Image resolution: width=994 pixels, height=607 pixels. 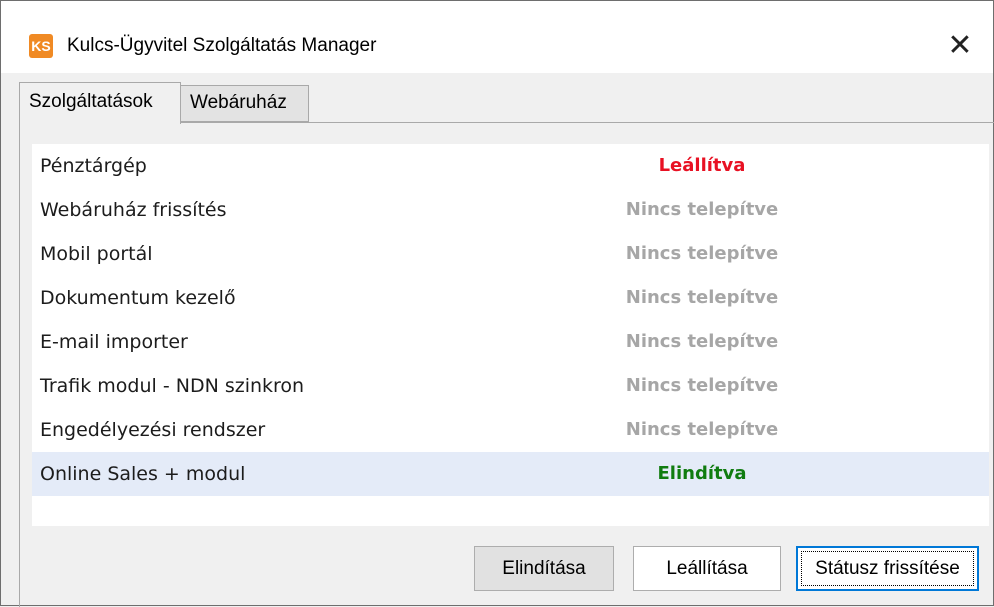 I want to click on title-bar: KS Kulcs-Ügyvitel Szolgáltatás Manager ✕, so click(x=497, y=37).